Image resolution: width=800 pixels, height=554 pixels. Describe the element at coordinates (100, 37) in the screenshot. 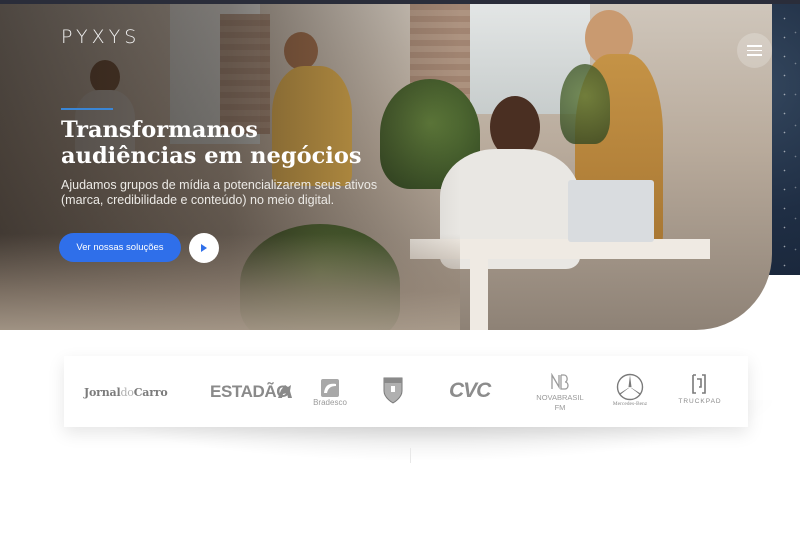

I see `pyxys-logo: PYXYS` at that location.